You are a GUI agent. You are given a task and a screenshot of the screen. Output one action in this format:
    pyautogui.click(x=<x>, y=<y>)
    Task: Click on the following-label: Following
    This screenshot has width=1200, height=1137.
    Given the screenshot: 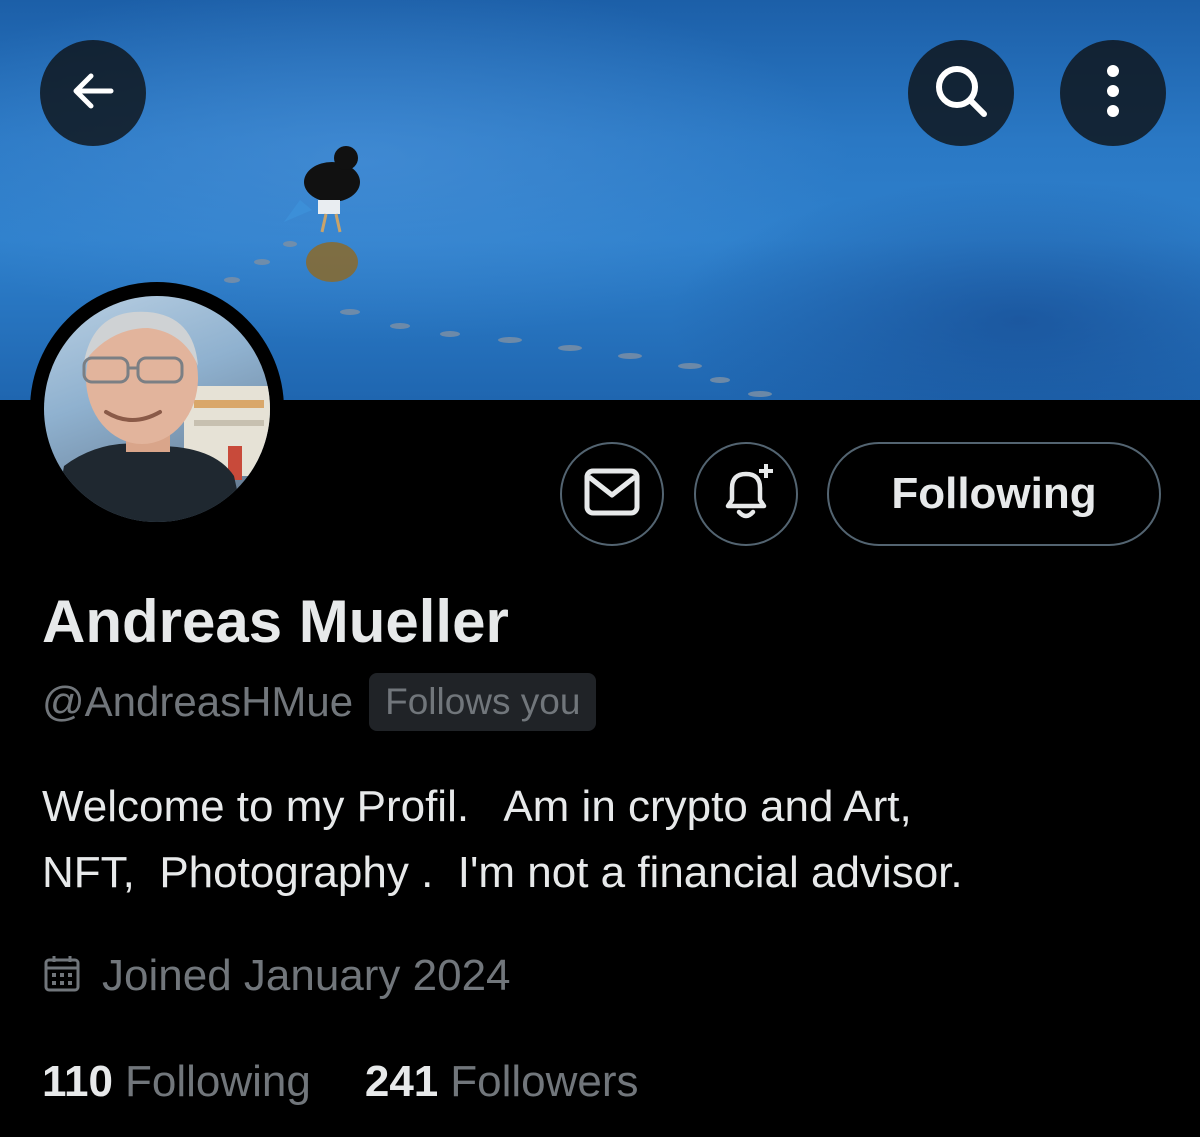 What is the action you would take?
    pyautogui.click(x=217, y=1081)
    